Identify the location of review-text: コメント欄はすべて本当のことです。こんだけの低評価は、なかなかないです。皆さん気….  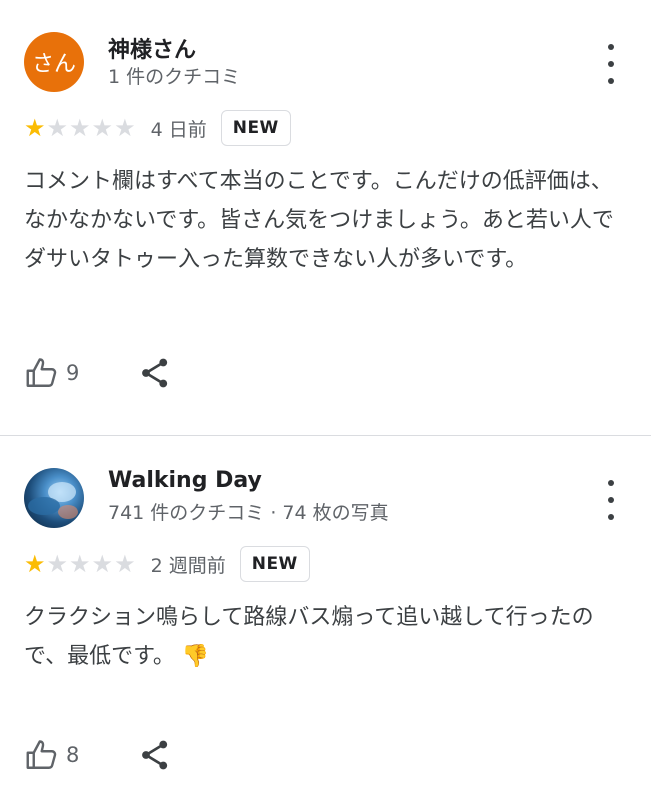
(319, 220).